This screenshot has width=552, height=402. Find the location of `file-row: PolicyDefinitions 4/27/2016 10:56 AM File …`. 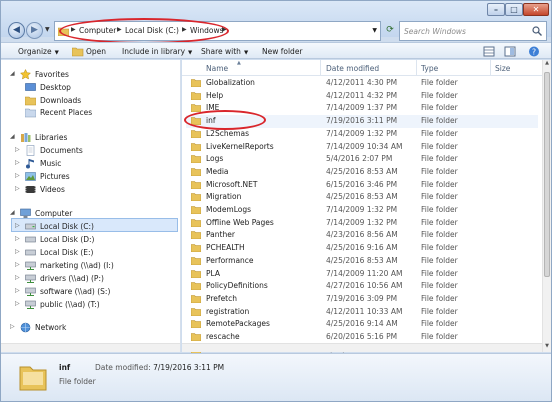

file-row: PolicyDefinitions 4/27/2016 10:56 AM File … is located at coordinates (362, 286).